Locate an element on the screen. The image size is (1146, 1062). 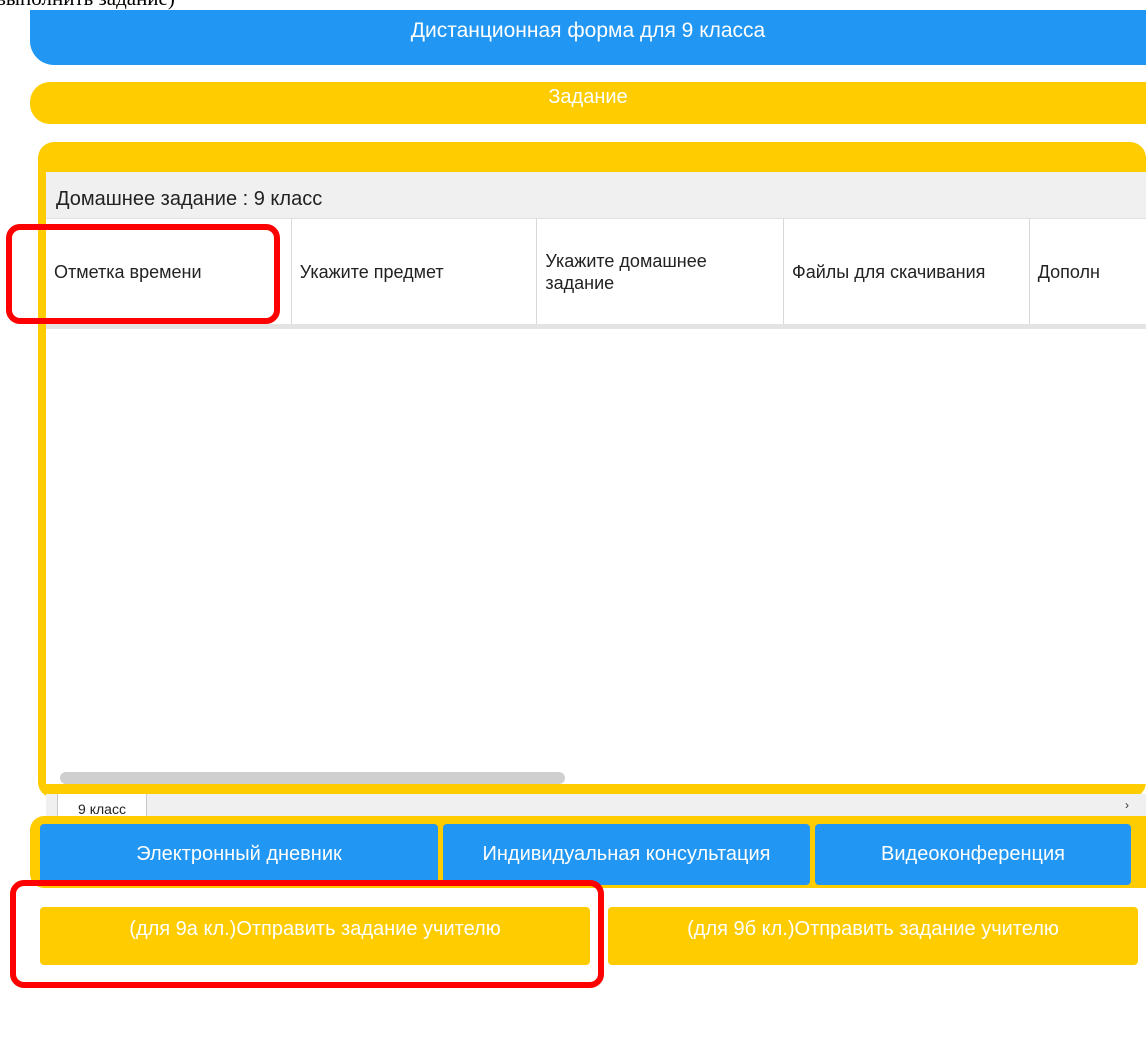
videoconference-button: Видеоконференция is located at coordinates (973, 854).